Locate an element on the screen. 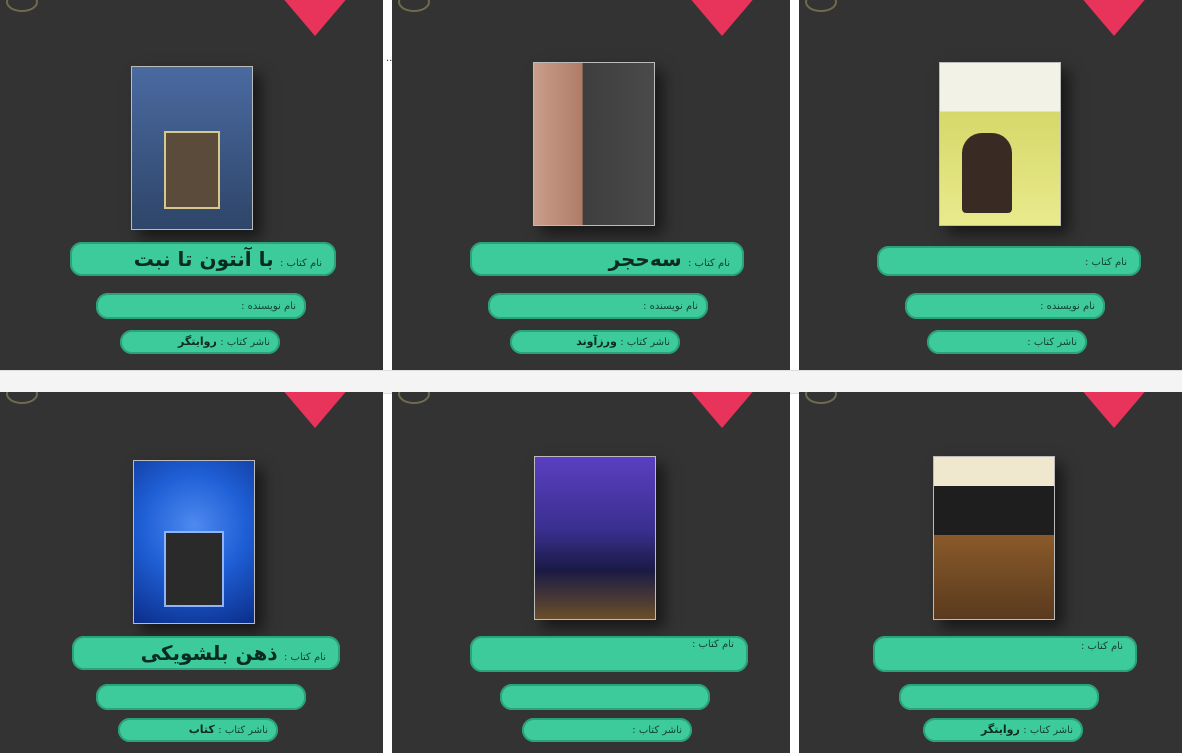  title-value: سه‌حجر is located at coordinates (645, 259).